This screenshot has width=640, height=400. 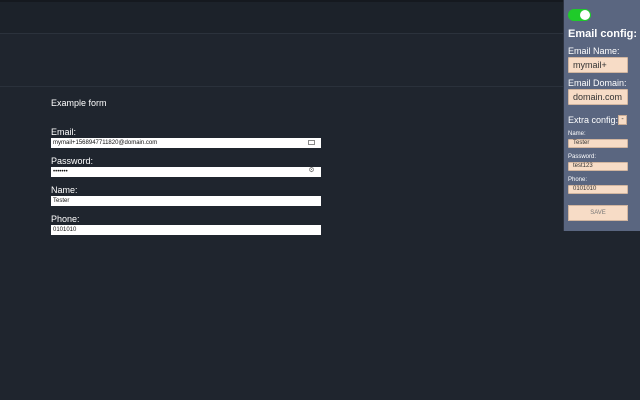 I want to click on enable-toggle, so click(x=579, y=15).